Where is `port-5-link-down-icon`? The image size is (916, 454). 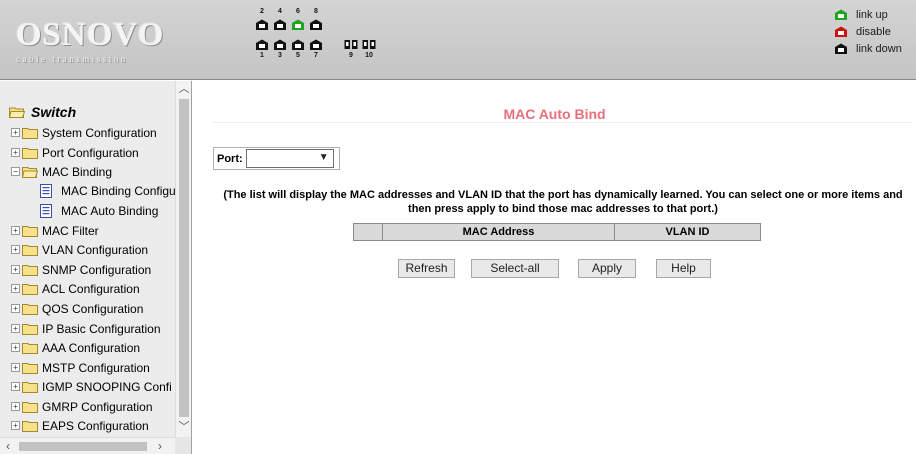 port-5-link-down-icon is located at coordinates (298, 45).